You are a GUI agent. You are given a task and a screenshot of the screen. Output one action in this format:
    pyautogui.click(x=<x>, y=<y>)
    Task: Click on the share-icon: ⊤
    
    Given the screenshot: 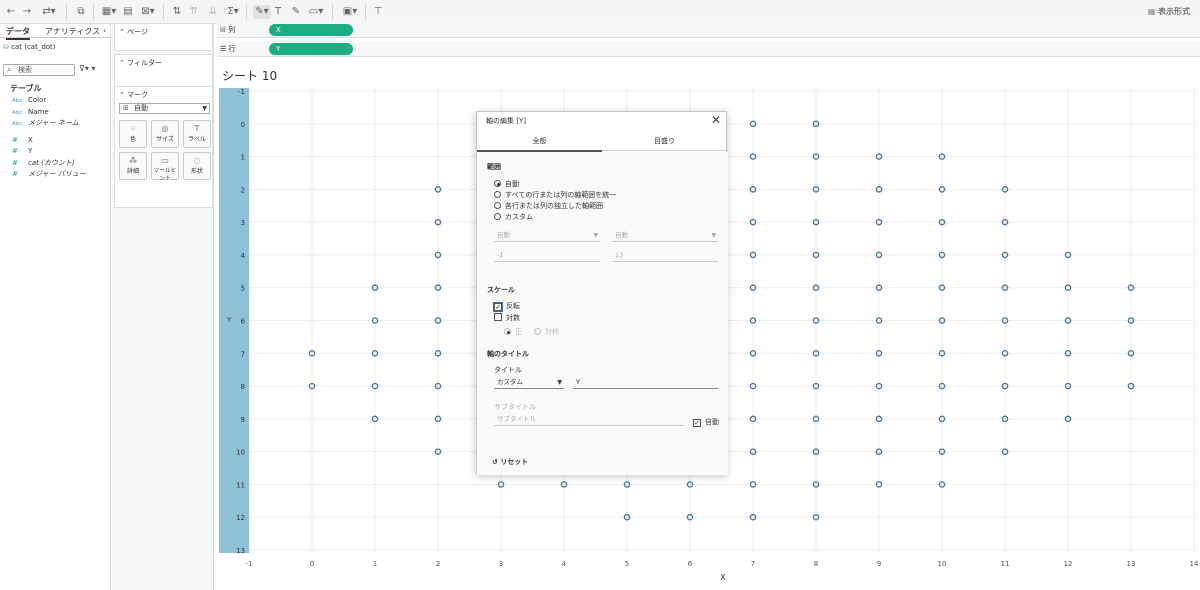 What is the action you would take?
    pyautogui.click(x=378, y=12)
    